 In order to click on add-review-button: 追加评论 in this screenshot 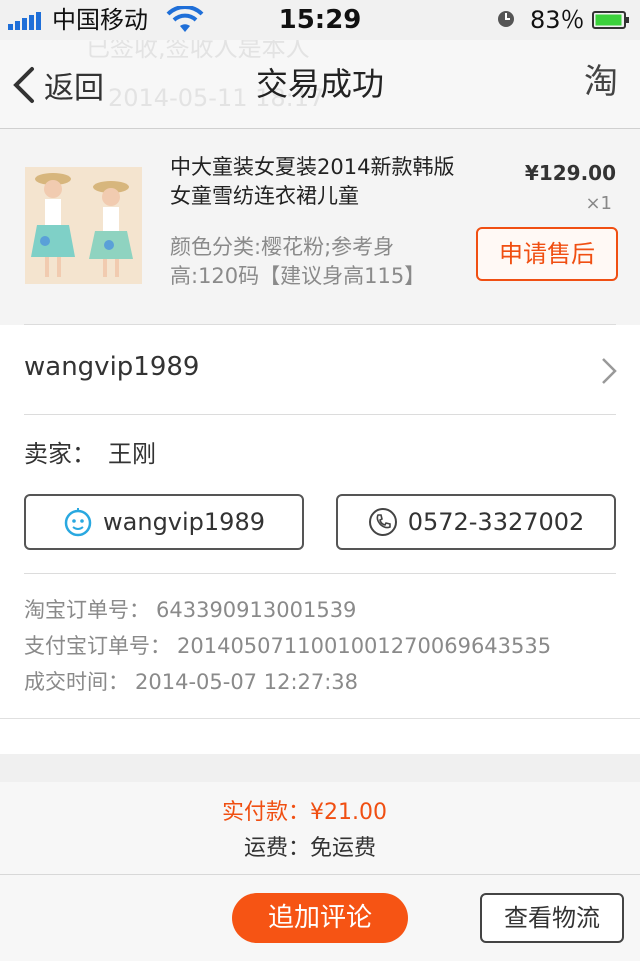, I will do `click(320, 918)`.